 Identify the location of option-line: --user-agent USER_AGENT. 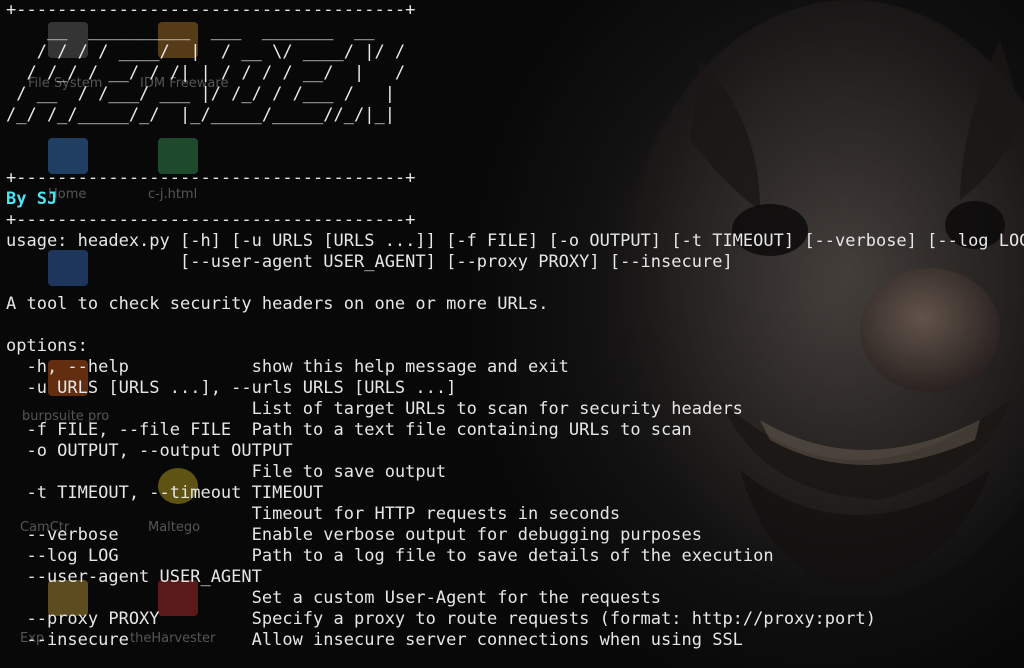
(134, 577).